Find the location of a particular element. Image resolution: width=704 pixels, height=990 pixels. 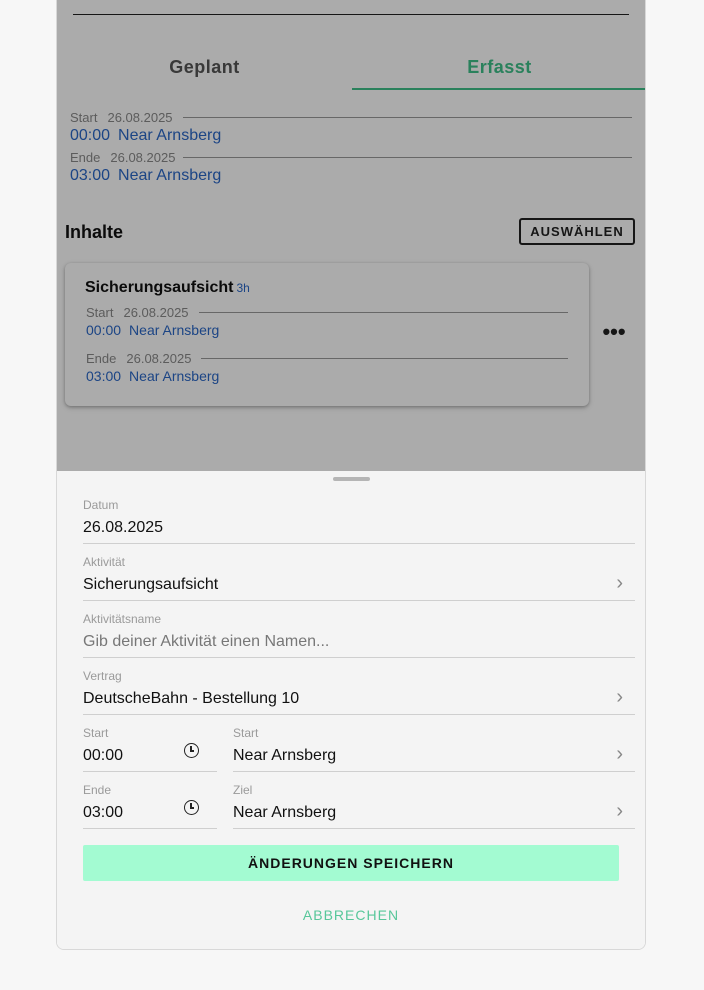

field-label: Ziel is located at coordinates (243, 790).